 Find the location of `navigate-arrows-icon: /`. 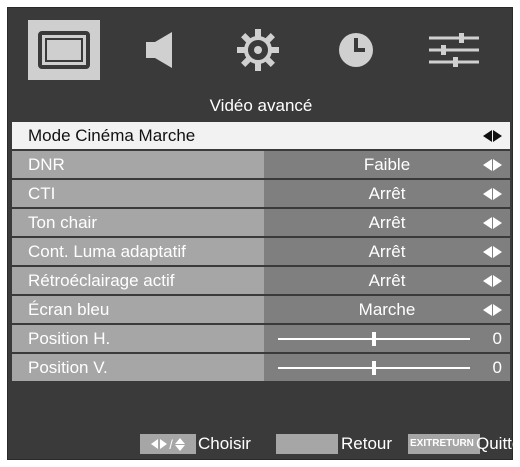

navigate-arrows-icon: / is located at coordinates (168, 444).